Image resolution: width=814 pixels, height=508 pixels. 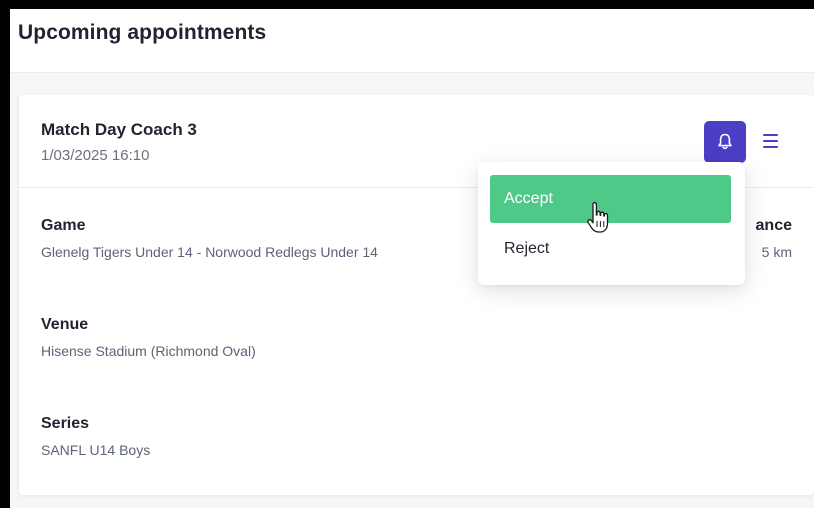 What do you see at coordinates (770, 141) in the screenshot?
I see `hamburger-menu-icon` at bounding box center [770, 141].